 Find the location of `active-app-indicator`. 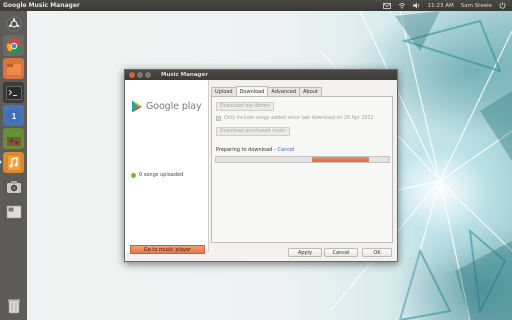

active-app-indicator is located at coordinates (1, 162).